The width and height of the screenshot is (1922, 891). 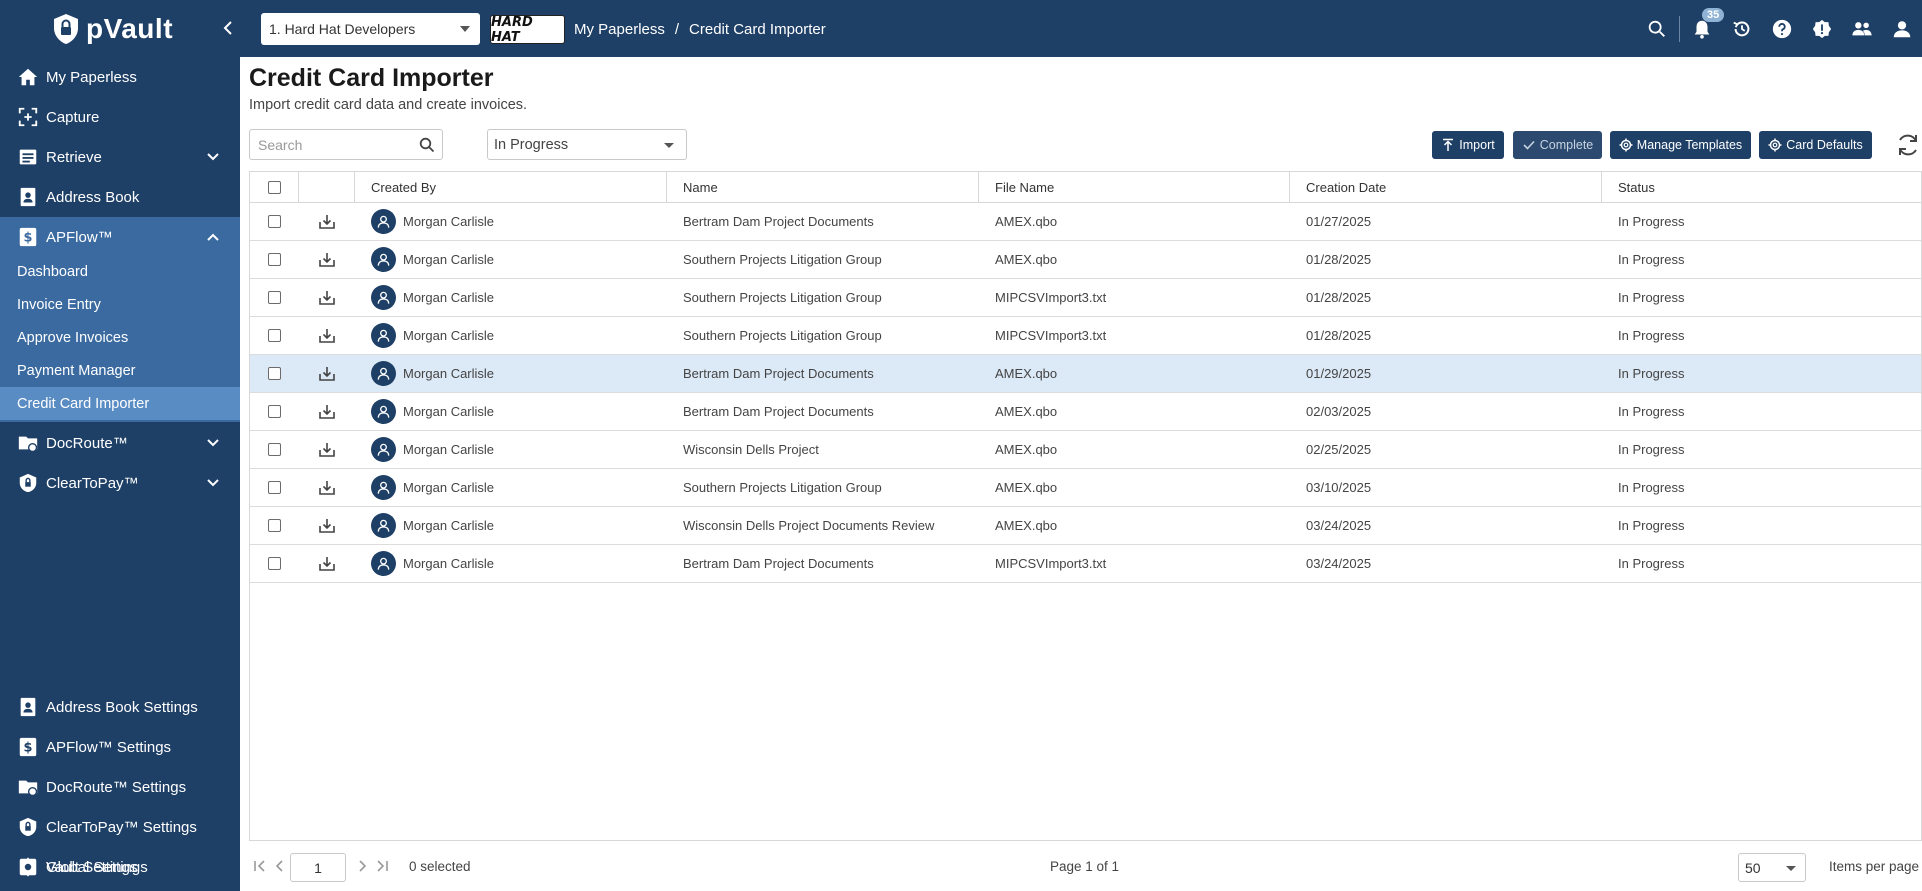 I want to click on sidebar-item-label: Global Settings, so click(x=97, y=867).